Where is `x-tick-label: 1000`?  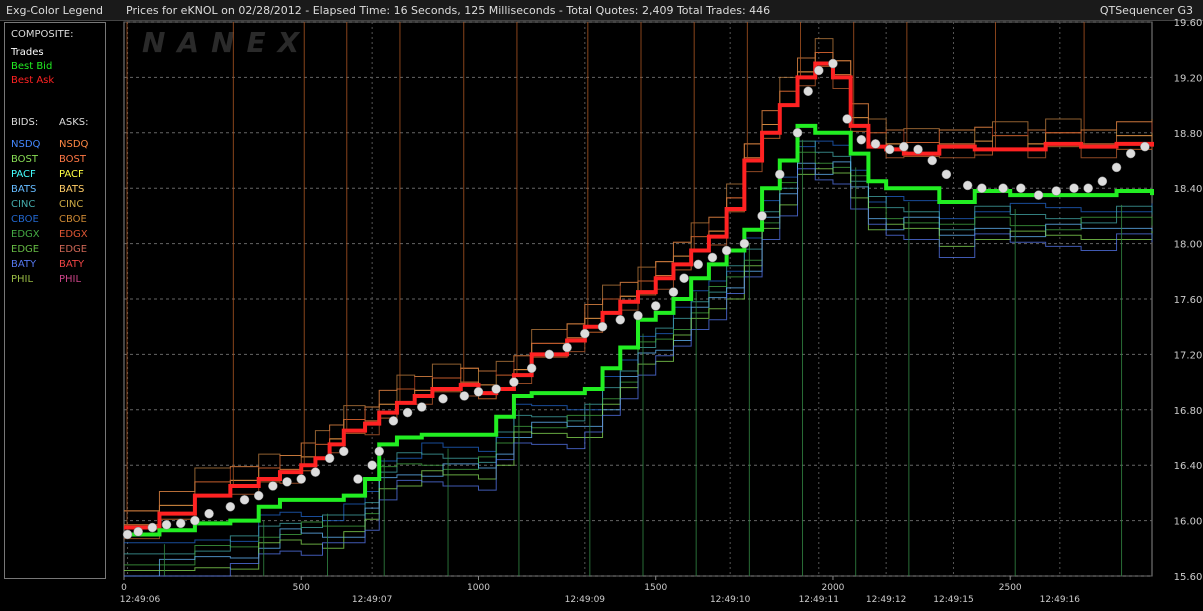 x-tick-label: 1000 is located at coordinates (478, 588).